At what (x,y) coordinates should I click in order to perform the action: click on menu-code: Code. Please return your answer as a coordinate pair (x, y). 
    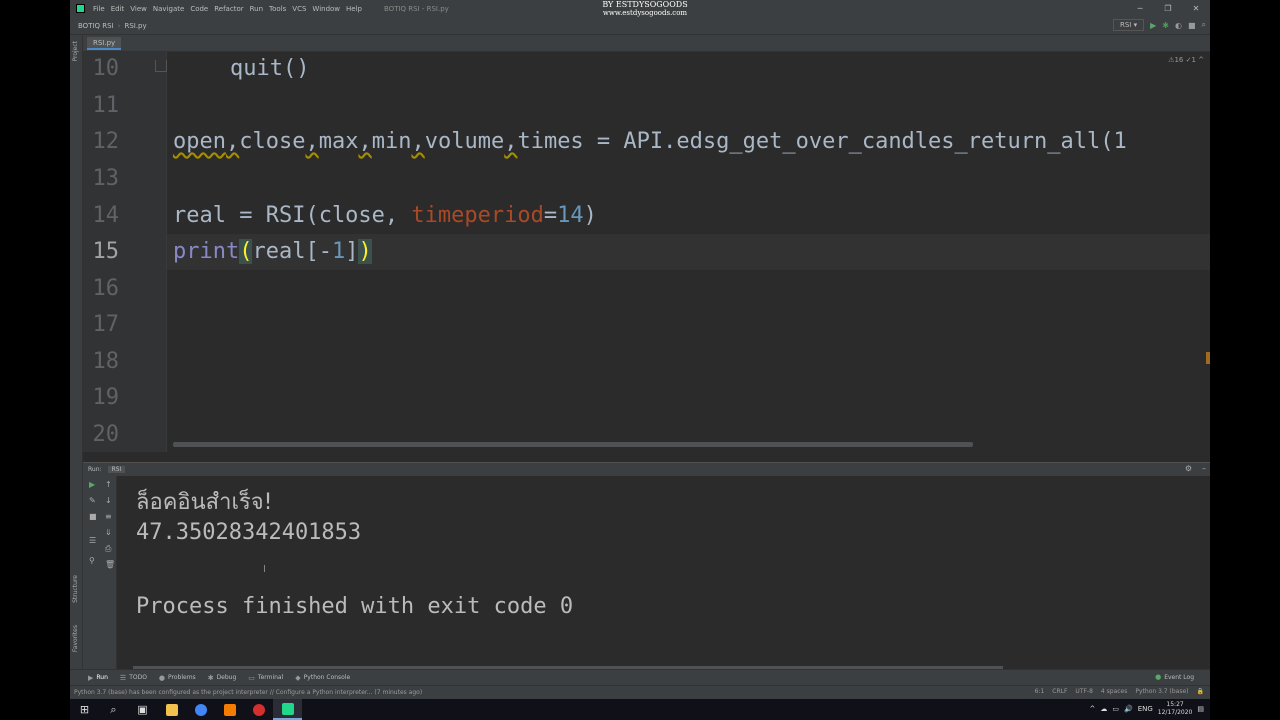
    Looking at the image, I should click on (199, 9).